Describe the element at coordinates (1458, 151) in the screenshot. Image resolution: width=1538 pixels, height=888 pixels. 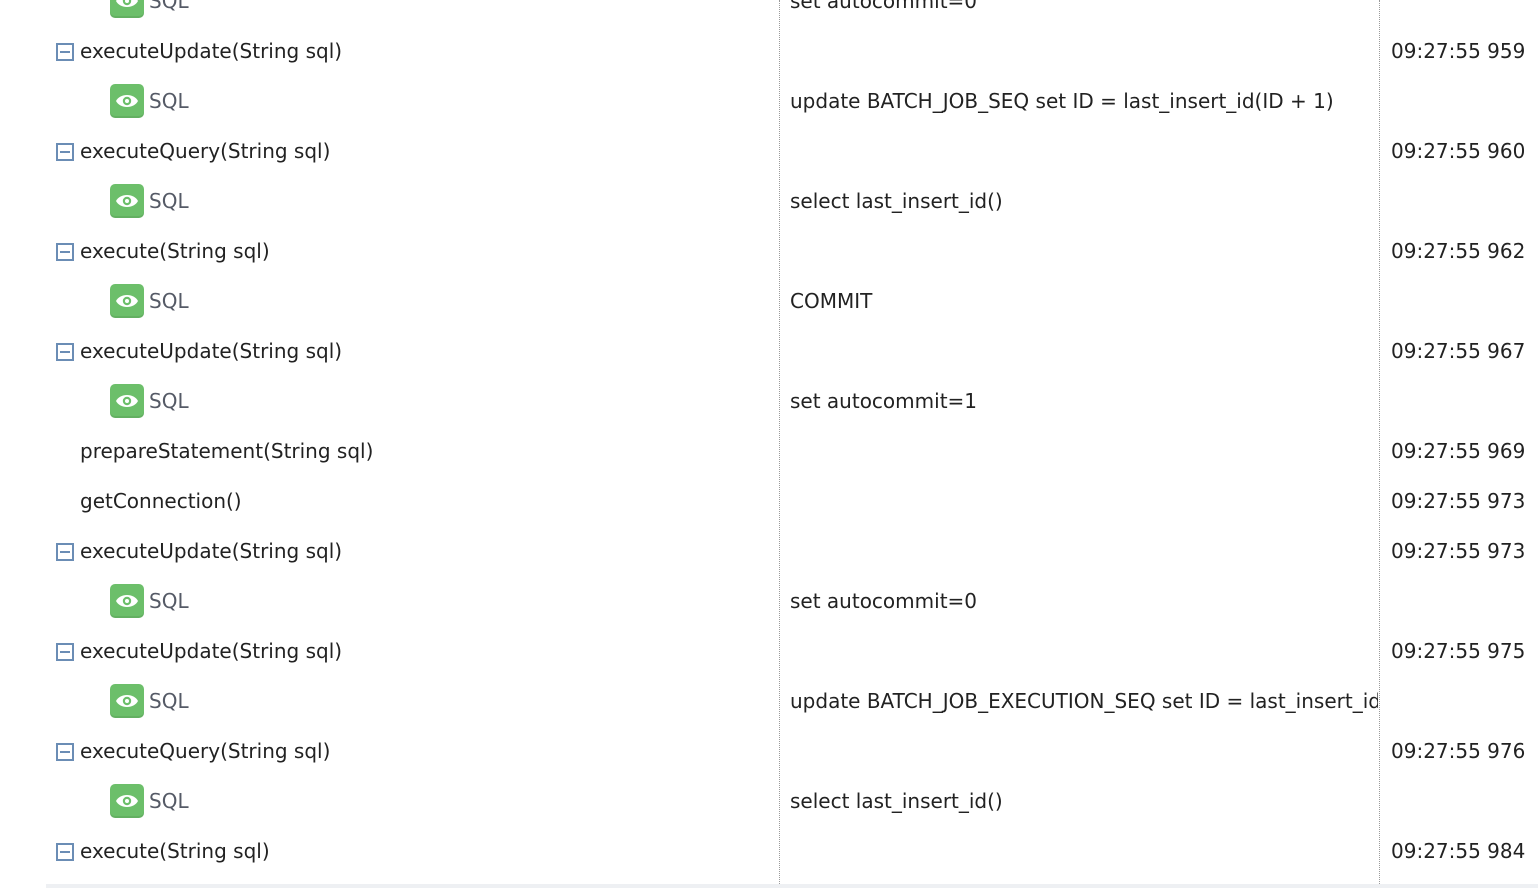
I see `timestamp: 09:27:55 960` at that location.